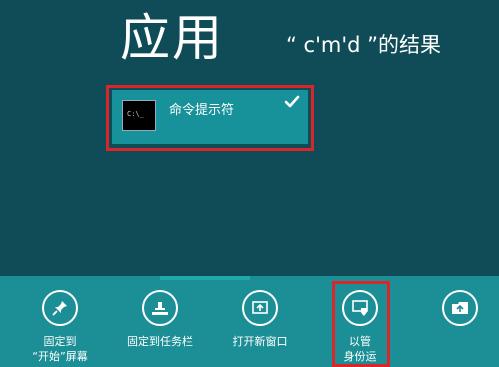  Describe the element at coordinates (360, 341) in the screenshot. I see `command-label-line1: 以管` at that location.